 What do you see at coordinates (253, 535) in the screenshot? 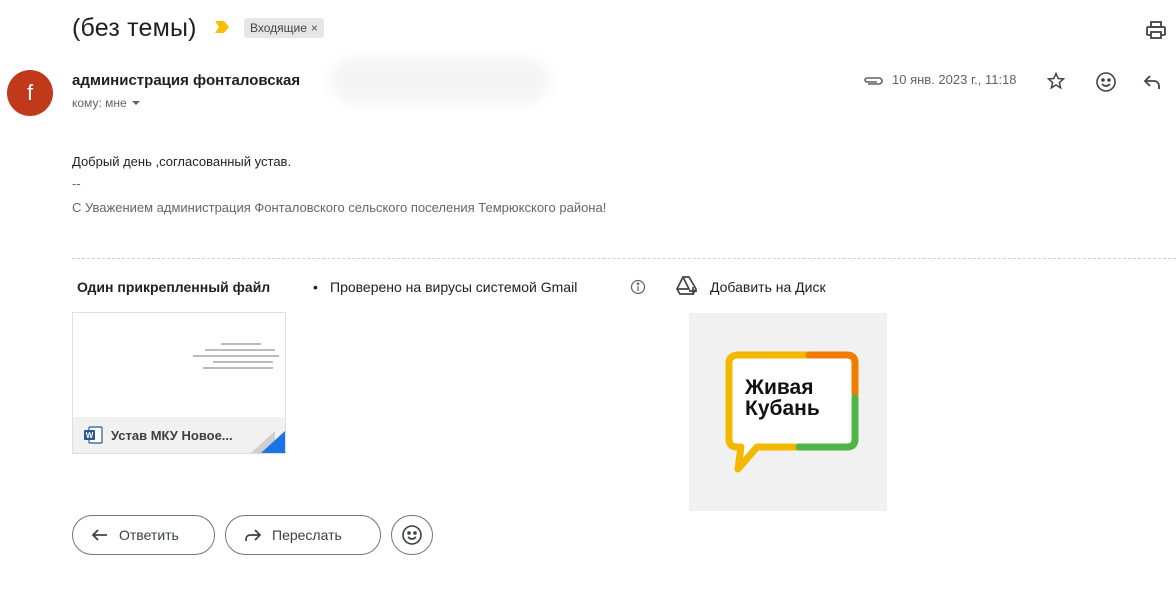
I see `forward-arrow-icon` at bounding box center [253, 535].